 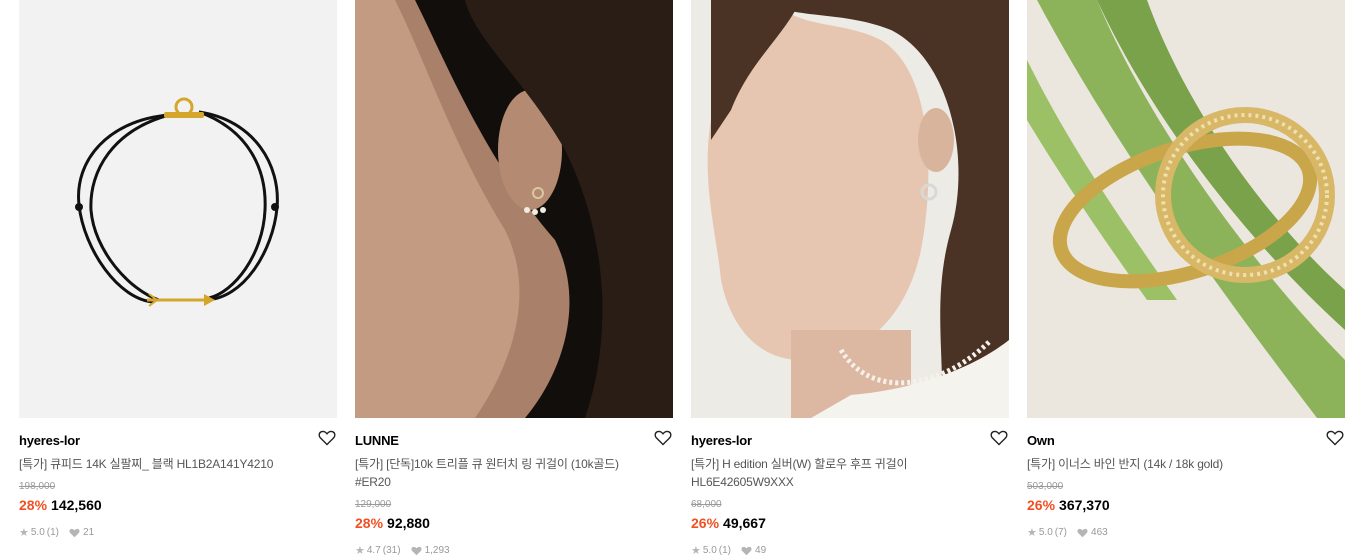 What do you see at coordinates (169, 464) in the screenshot?
I see `product-title: [특가] 큐피드 14K 실팔찌_ 블랙 HL1B2A141Y4210` at bounding box center [169, 464].